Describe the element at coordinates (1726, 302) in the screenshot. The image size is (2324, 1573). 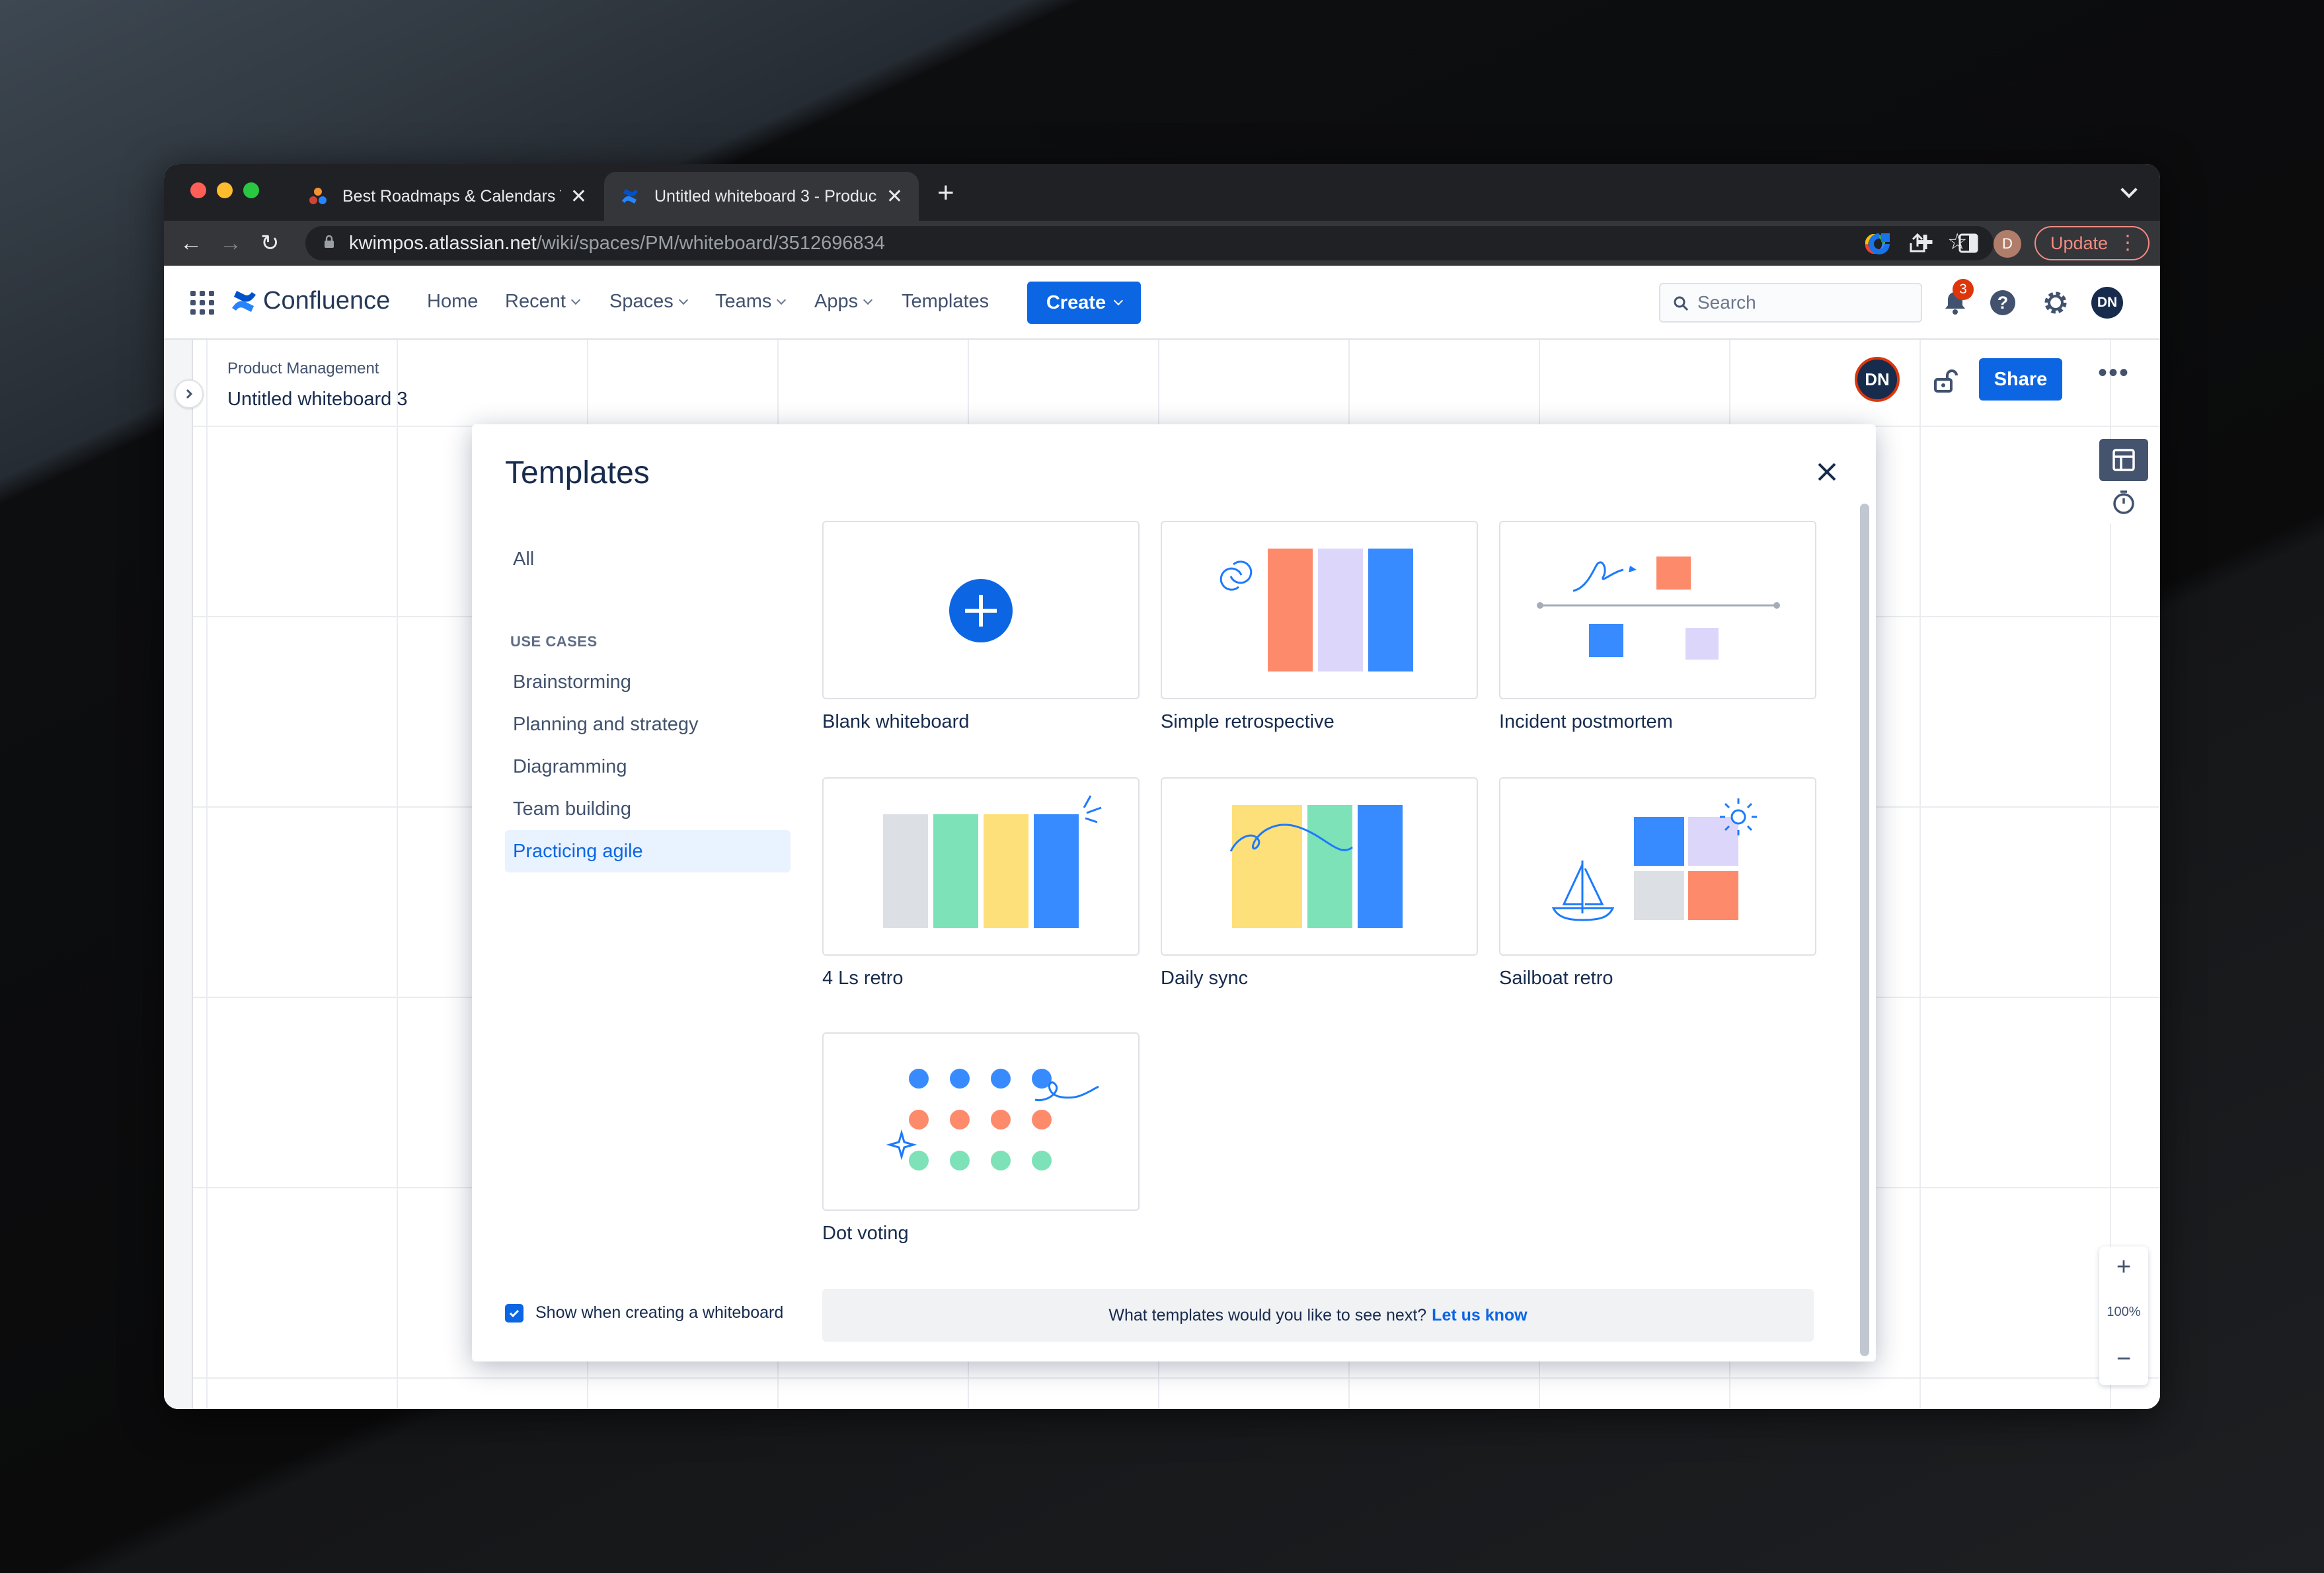
I see `search-placeholder: Search` at that location.